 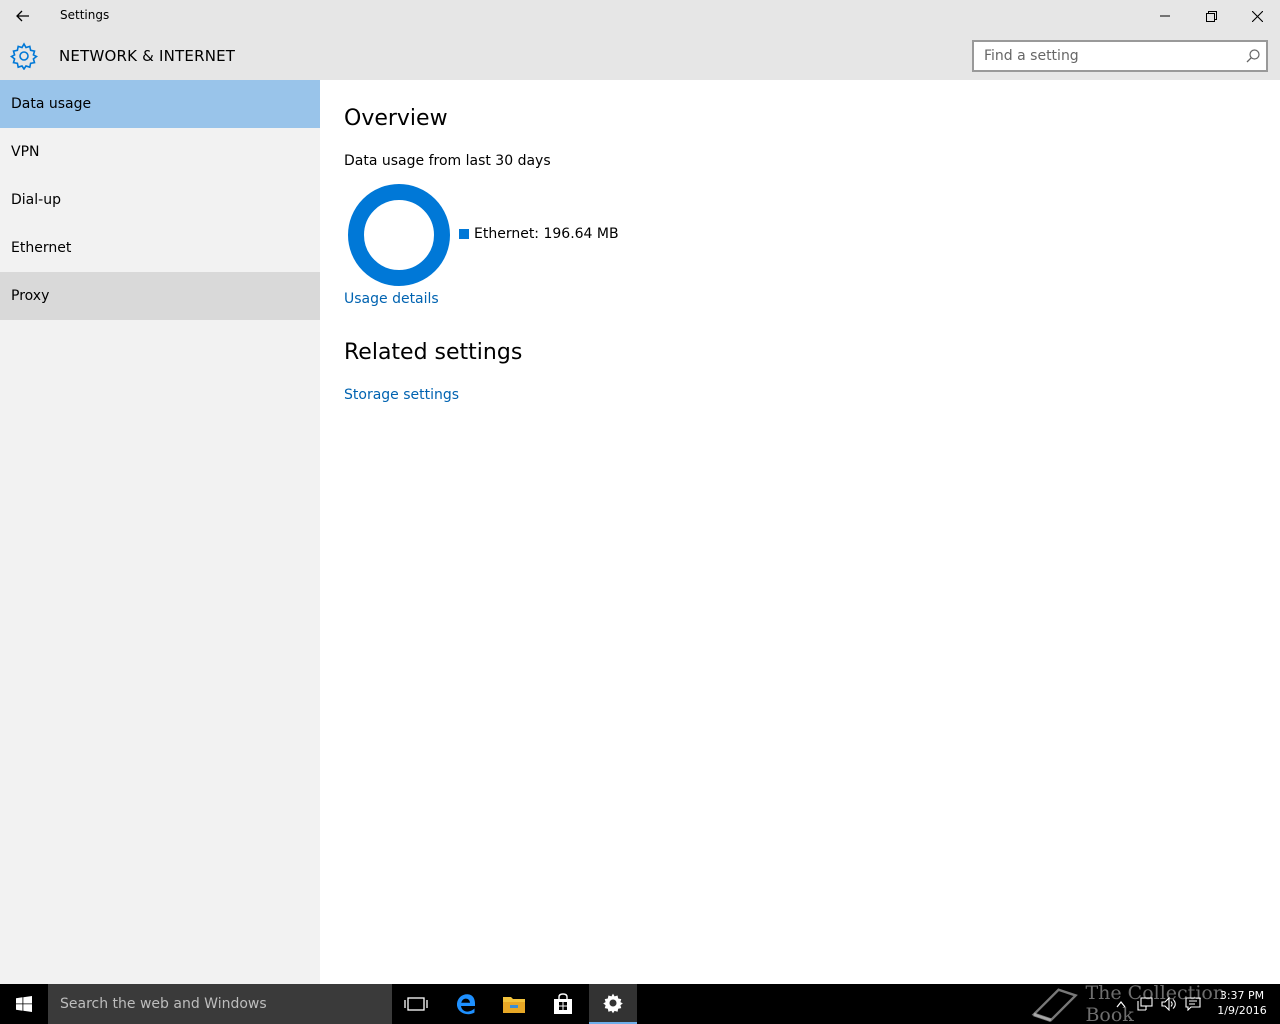 I want to click on chevron-up-icon, so click(x=1121, y=1003).